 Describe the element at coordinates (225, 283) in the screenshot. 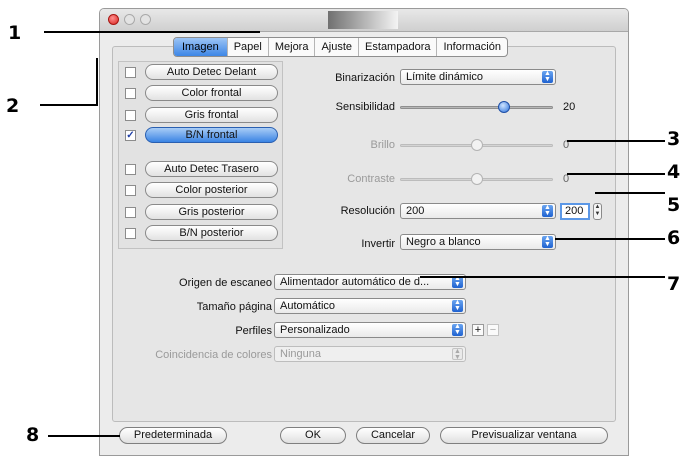

I see `origen-label: Origen de escaneo` at that location.